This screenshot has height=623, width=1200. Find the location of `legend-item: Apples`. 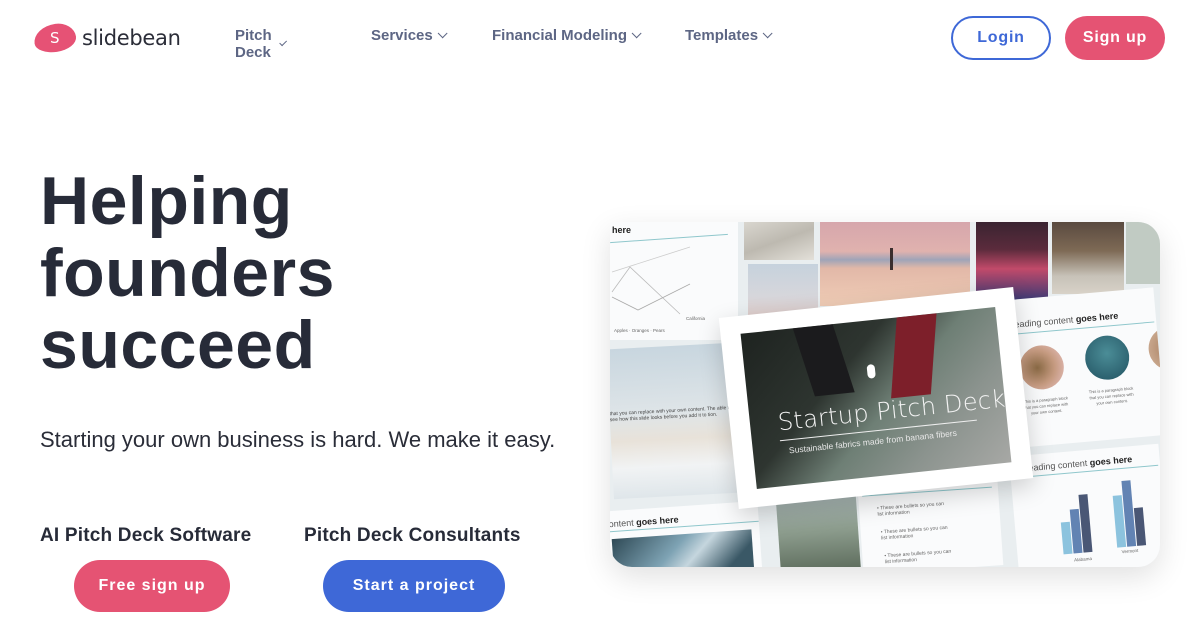

legend-item: Apples is located at coordinates (621, 330).